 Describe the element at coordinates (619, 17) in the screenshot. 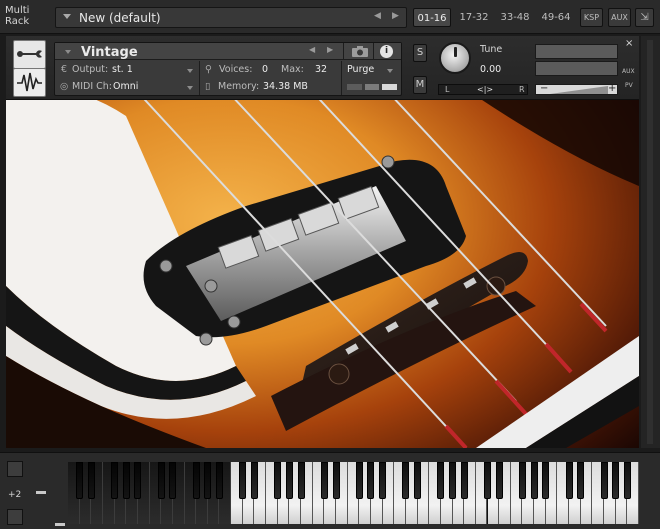

I see `aux-button: AUX` at that location.